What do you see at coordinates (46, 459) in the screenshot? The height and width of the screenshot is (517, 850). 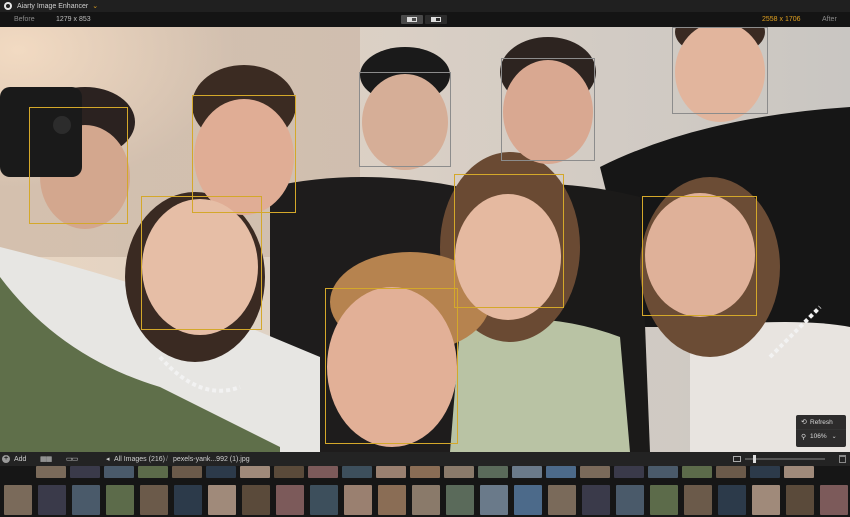 I see `grid-view-icon: ▦▦` at bounding box center [46, 459].